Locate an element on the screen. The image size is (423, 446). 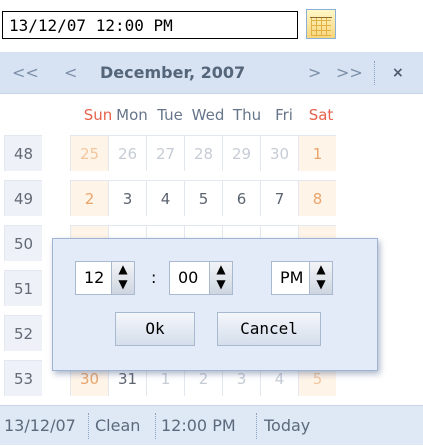
day-cell: 3 is located at coordinates (127, 198).